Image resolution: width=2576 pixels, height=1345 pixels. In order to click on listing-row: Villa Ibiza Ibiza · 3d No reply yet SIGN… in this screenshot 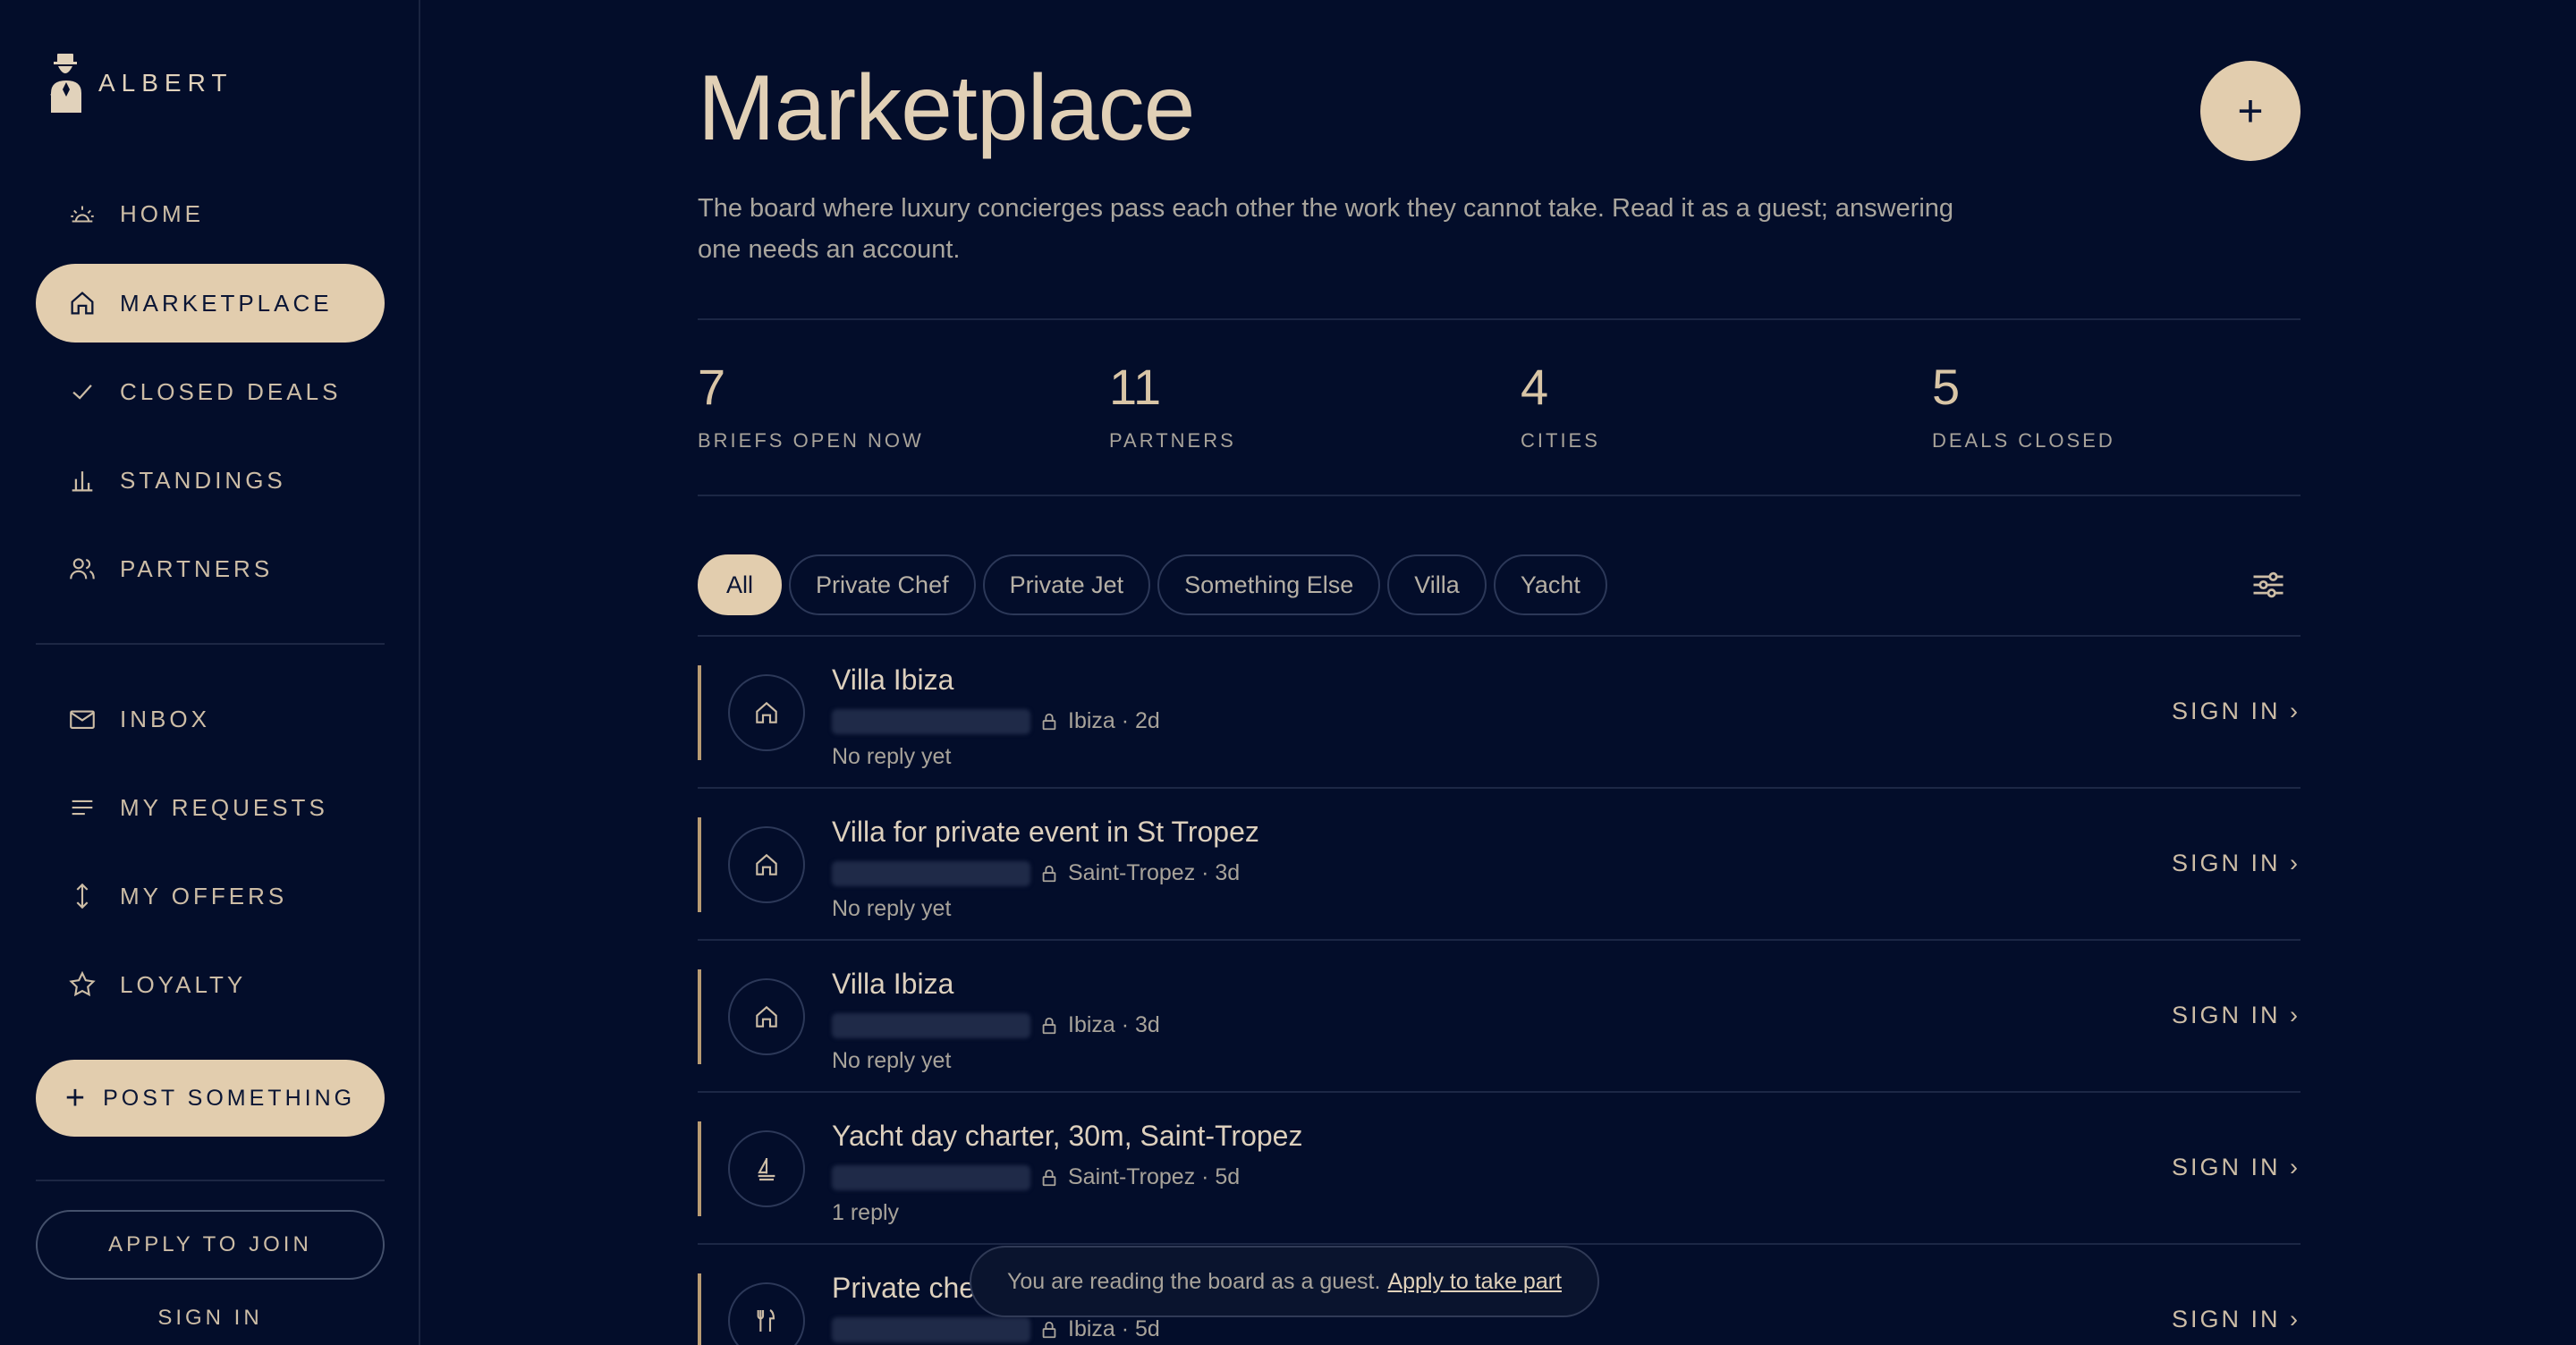, I will do `click(1499, 1017)`.